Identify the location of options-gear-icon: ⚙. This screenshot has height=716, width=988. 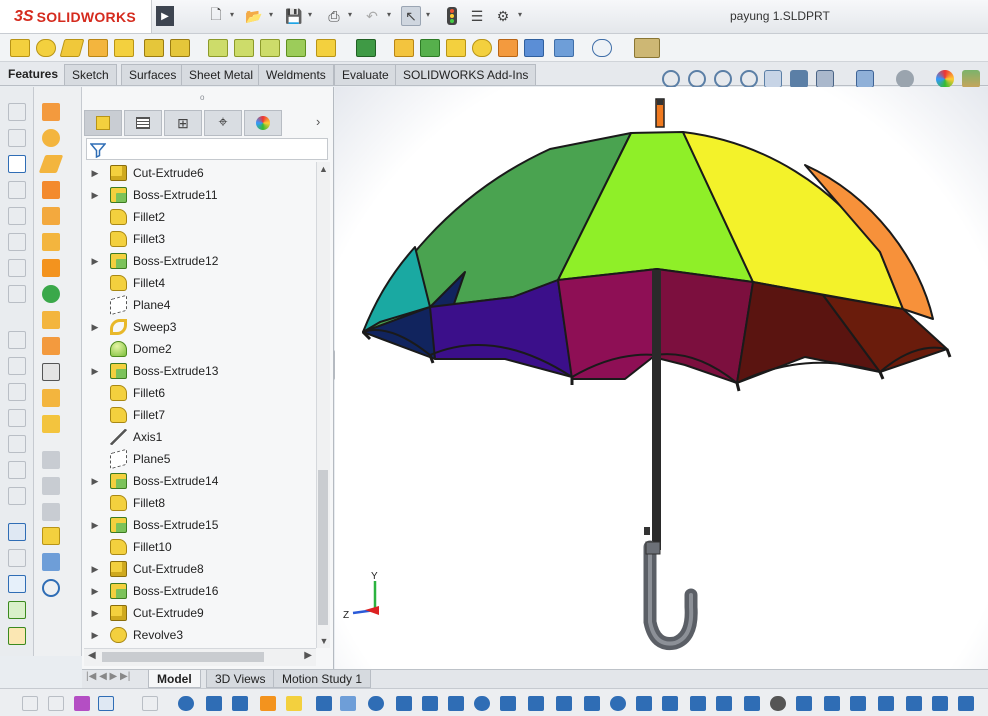
(503, 16).